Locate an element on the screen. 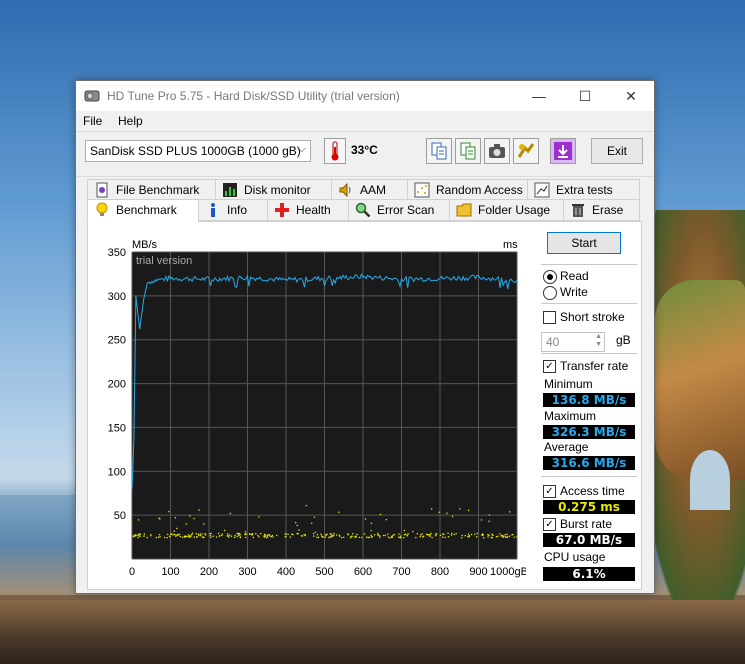 This screenshot has width=745, height=664. y-tick-label: 200 is located at coordinates (117, 385).